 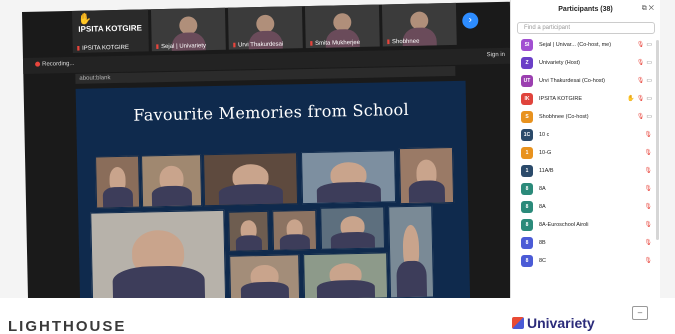 I want to click on participant-name: Urvi Thakurdesai (Co-host), so click(x=572, y=81).